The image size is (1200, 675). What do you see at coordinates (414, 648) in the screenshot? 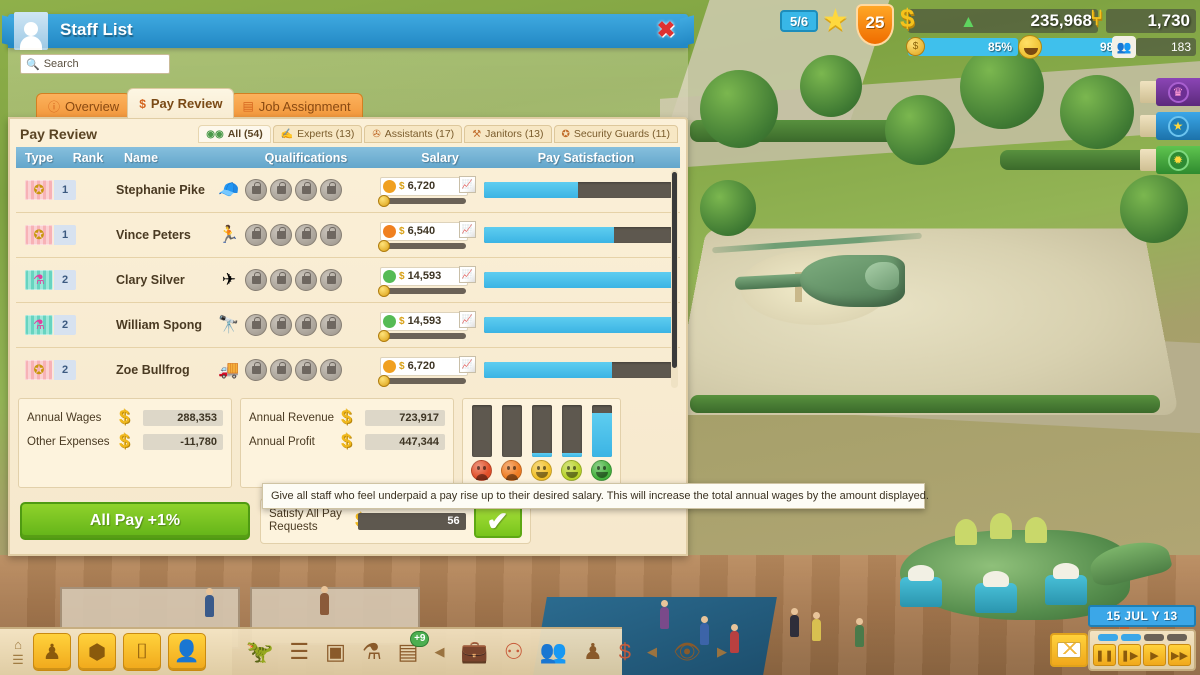
I see `contract-icon: ▤ +9` at bounding box center [414, 648].